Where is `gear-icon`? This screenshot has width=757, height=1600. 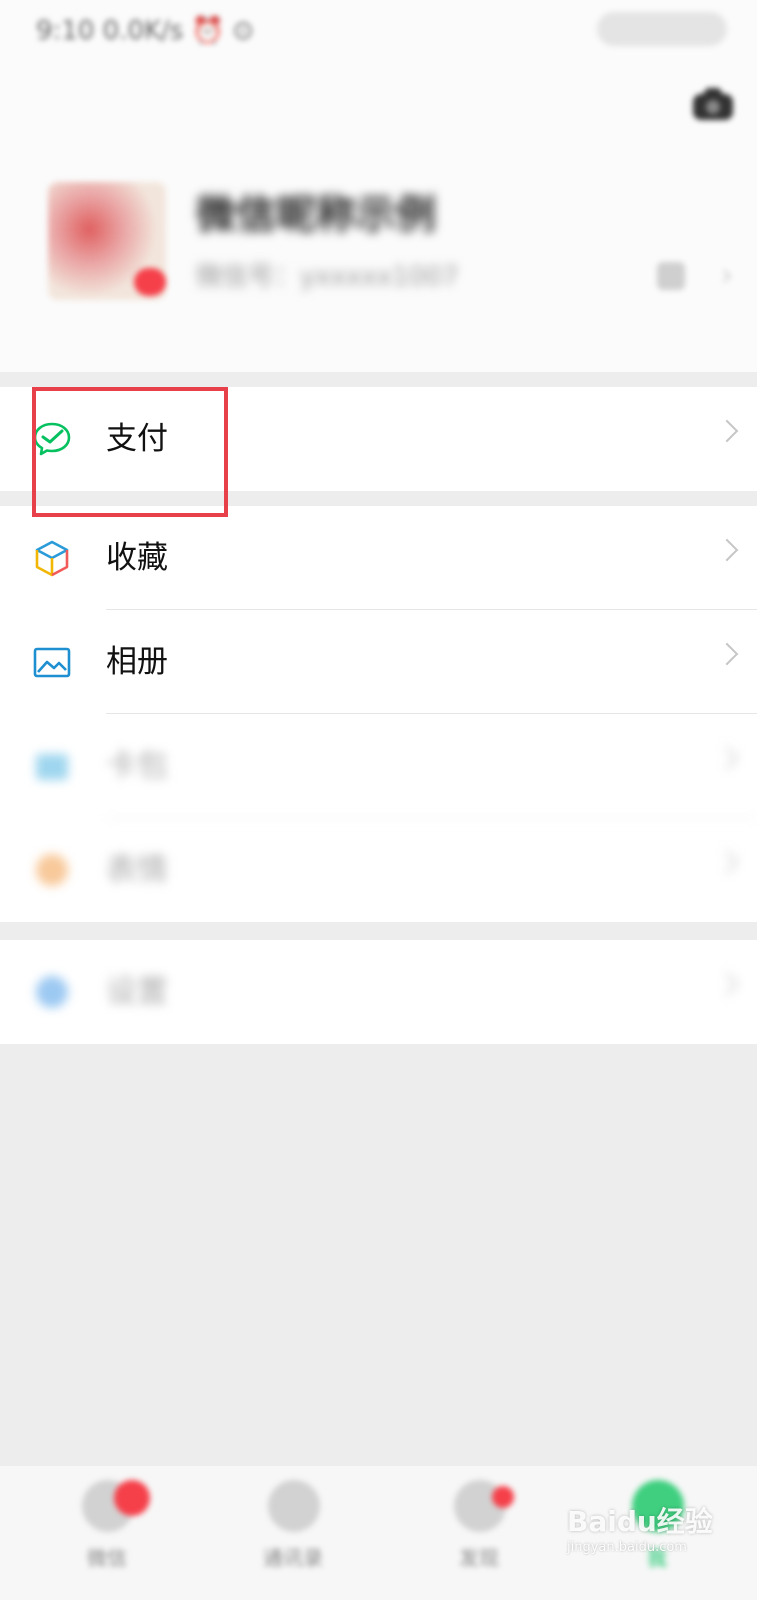 gear-icon is located at coordinates (52, 992).